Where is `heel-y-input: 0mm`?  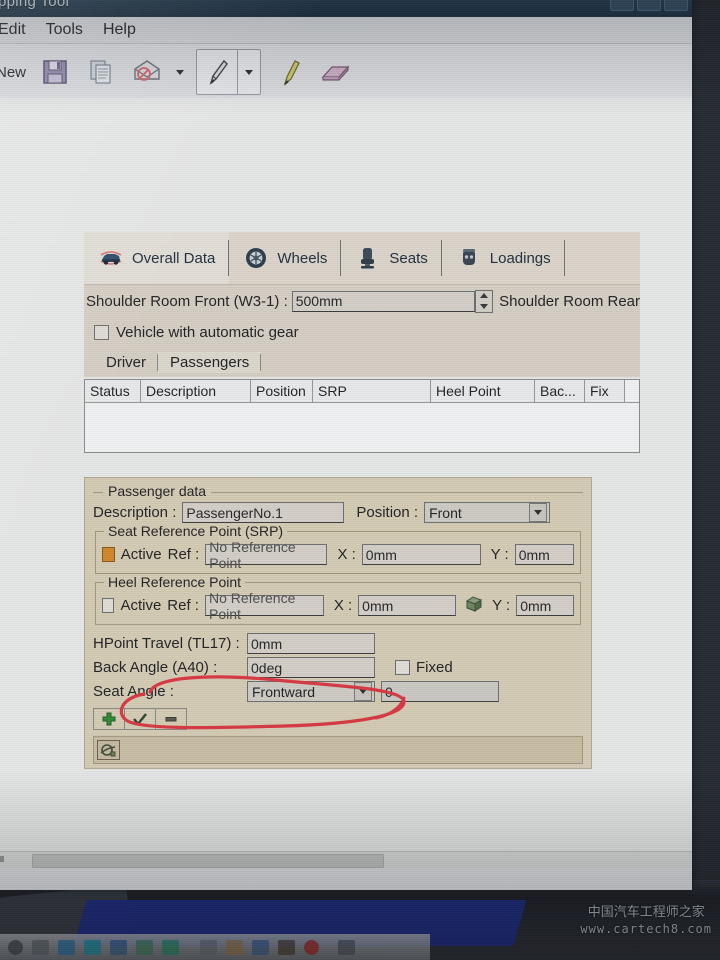
heel-y-input: 0mm is located at coordinates (545, 605).